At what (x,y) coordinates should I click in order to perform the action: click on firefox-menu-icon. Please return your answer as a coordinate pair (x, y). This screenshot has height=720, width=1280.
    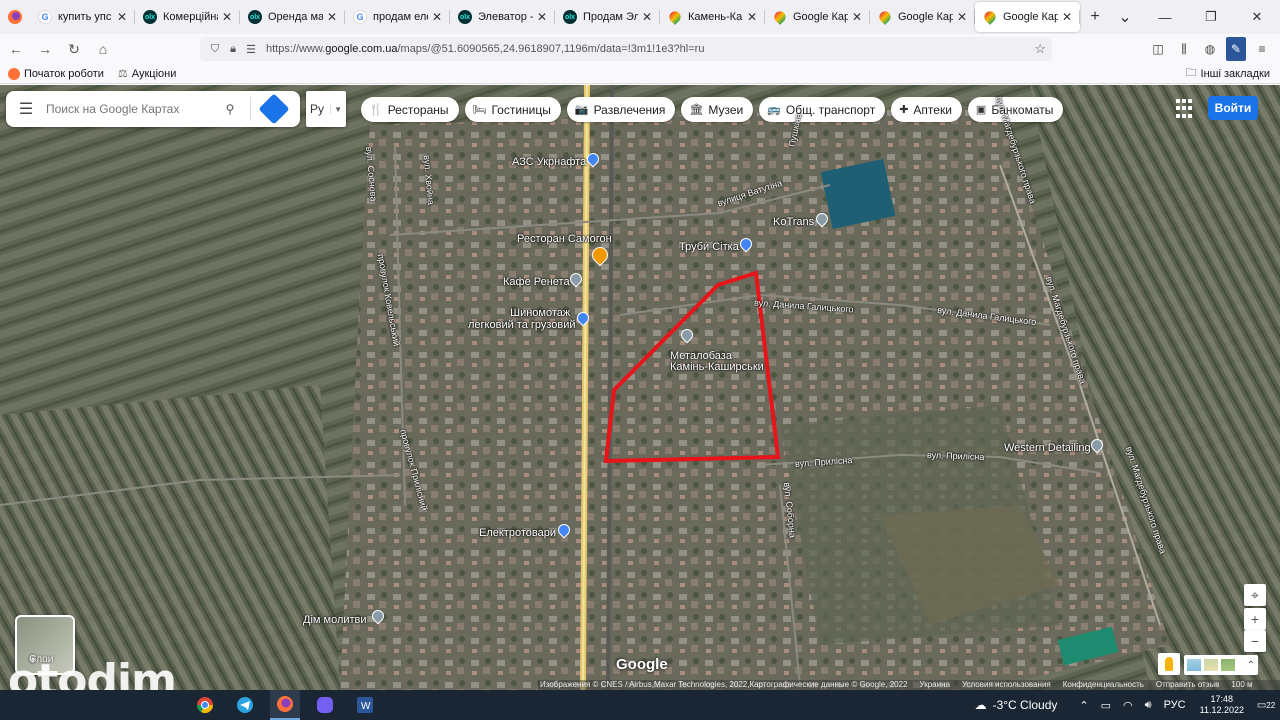
    Looking at the image, I should click on (15, 17).